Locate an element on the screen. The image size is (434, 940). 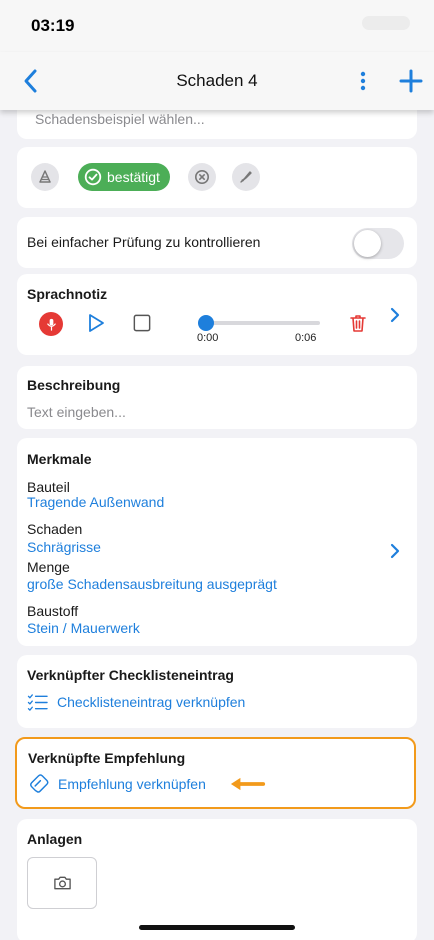
status-open-button is located at coordinates (45, 177).